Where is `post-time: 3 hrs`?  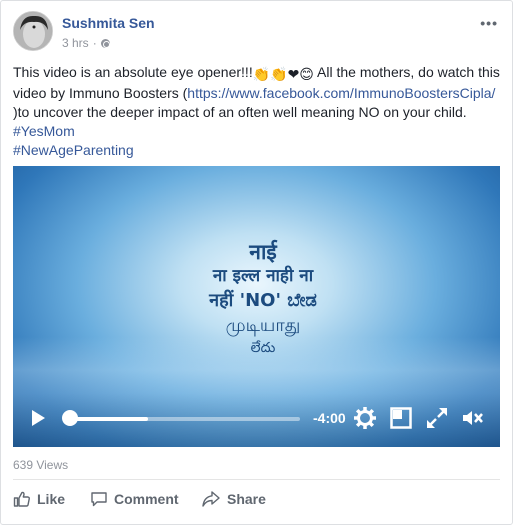 post-time: 3 hrs is located at coordinates (75, 43).